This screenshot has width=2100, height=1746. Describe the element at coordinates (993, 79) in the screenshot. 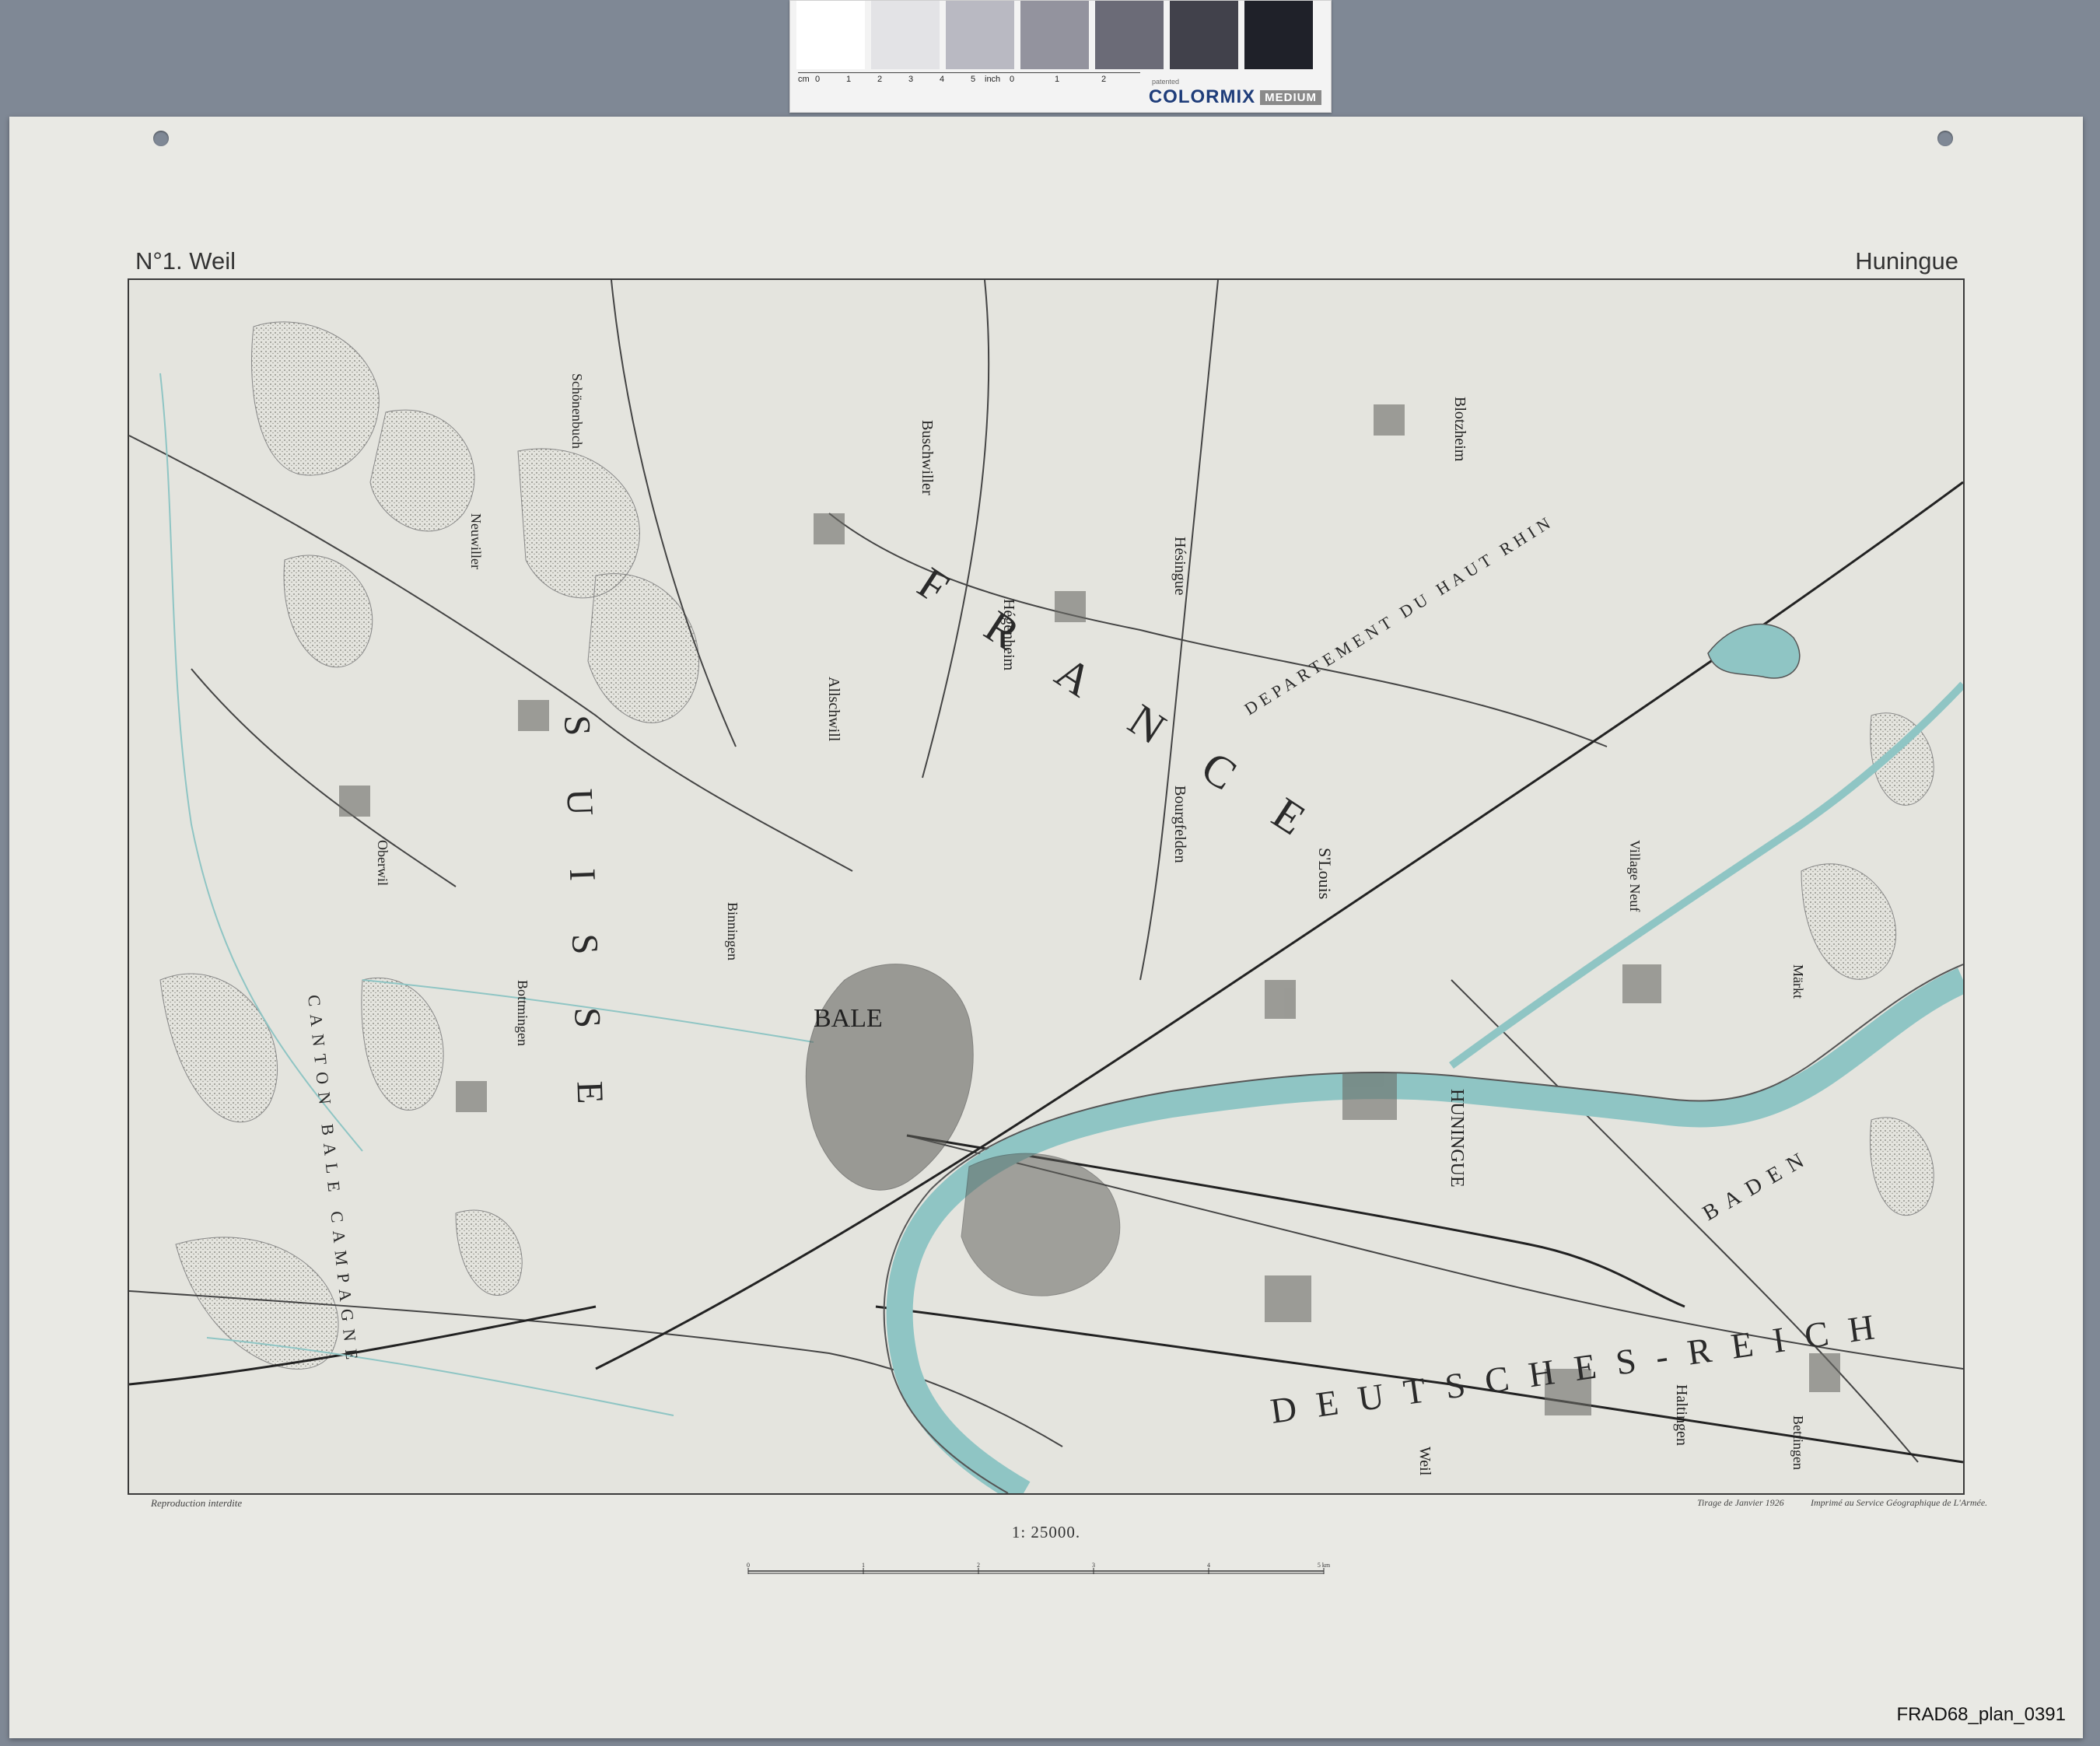

I see `ruler-unit-inch: inch` at that location.